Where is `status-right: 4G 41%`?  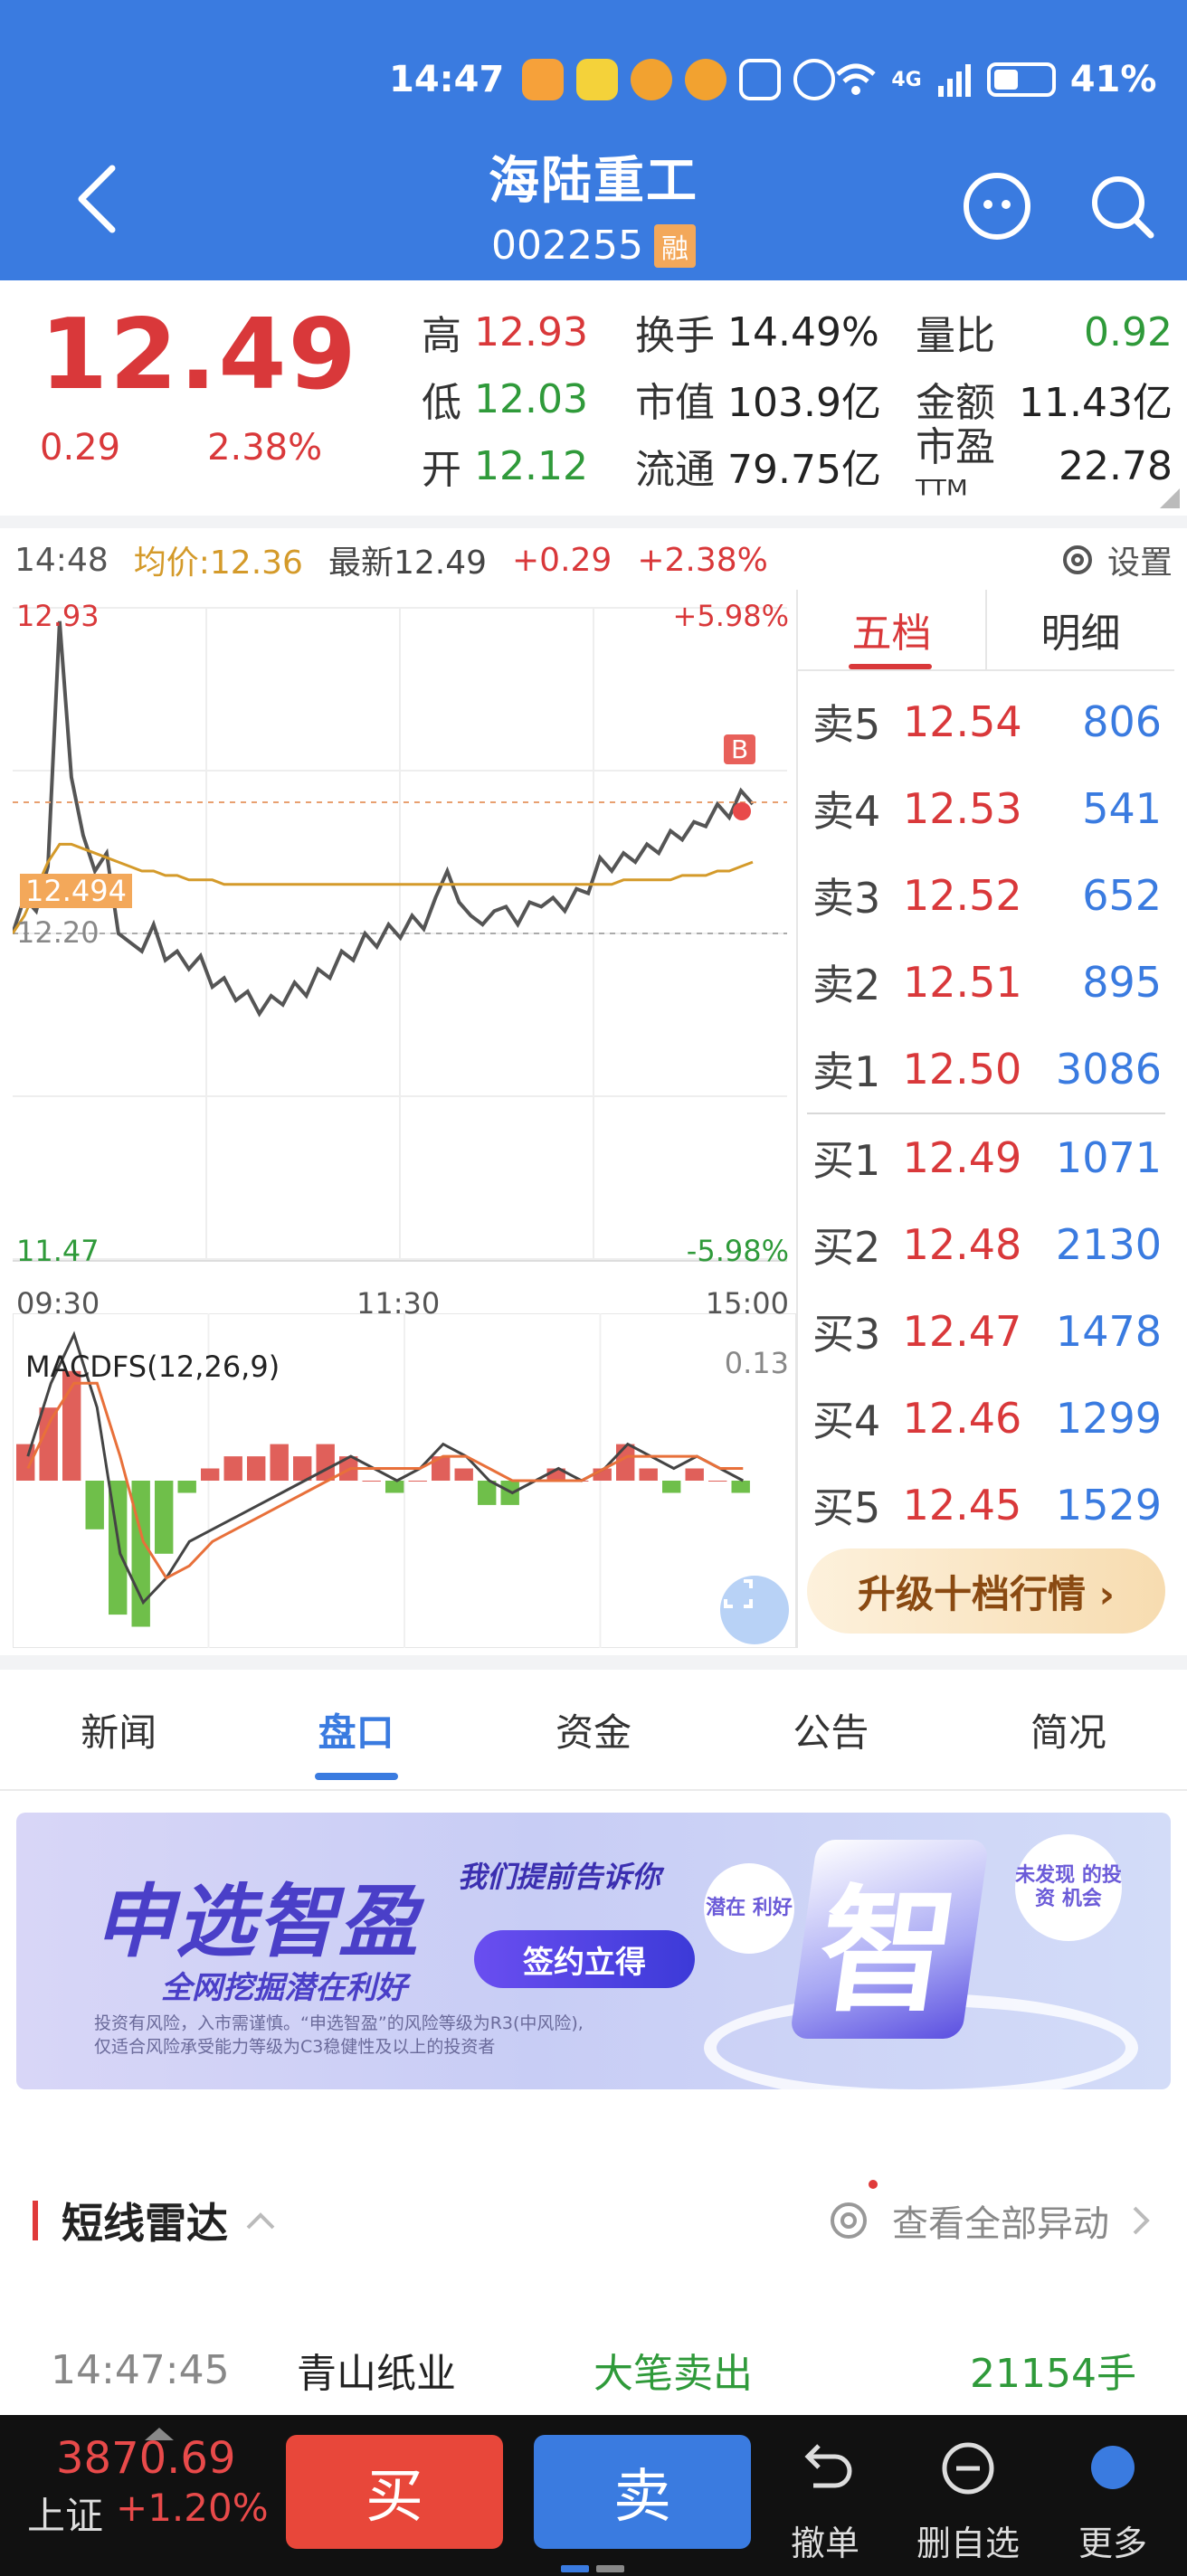
status-right: 4G 41% is located at coordinates (996, 80).